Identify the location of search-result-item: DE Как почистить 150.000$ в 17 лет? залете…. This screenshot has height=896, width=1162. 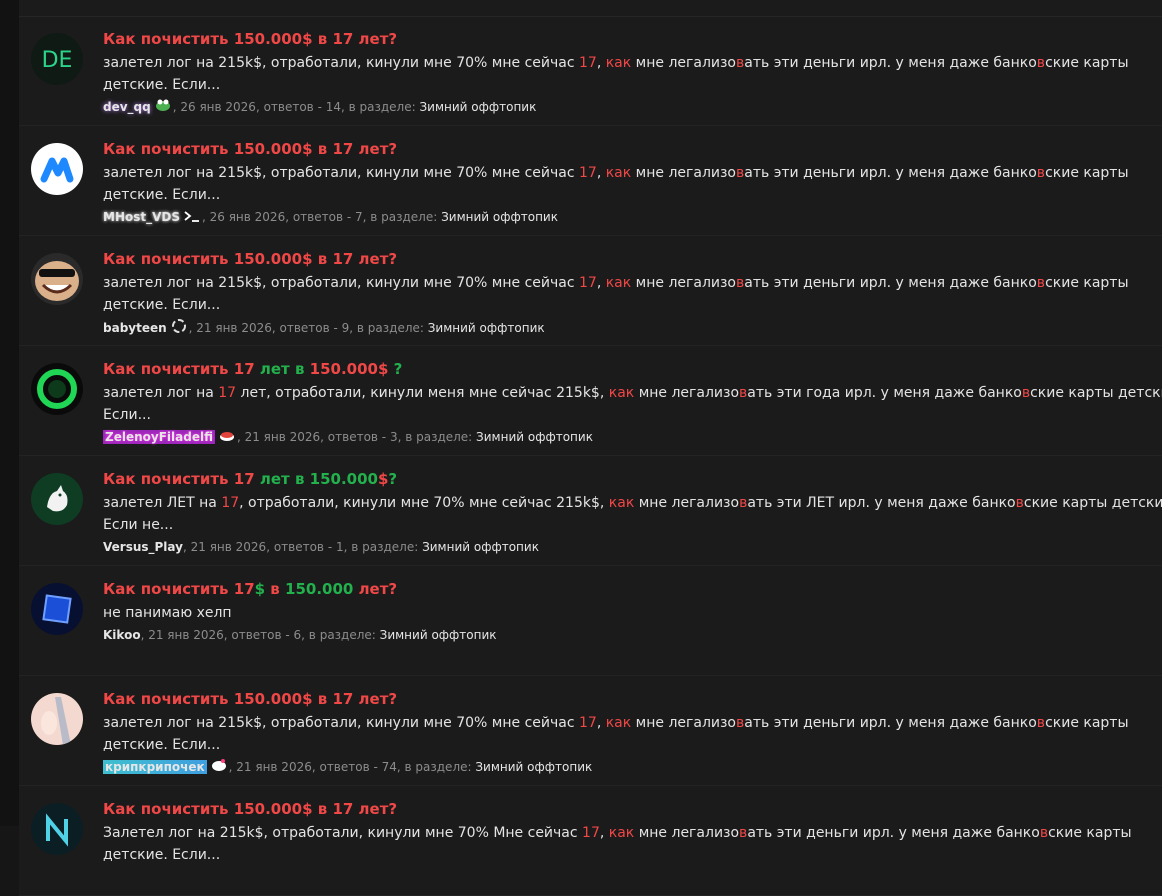
(590, 71).